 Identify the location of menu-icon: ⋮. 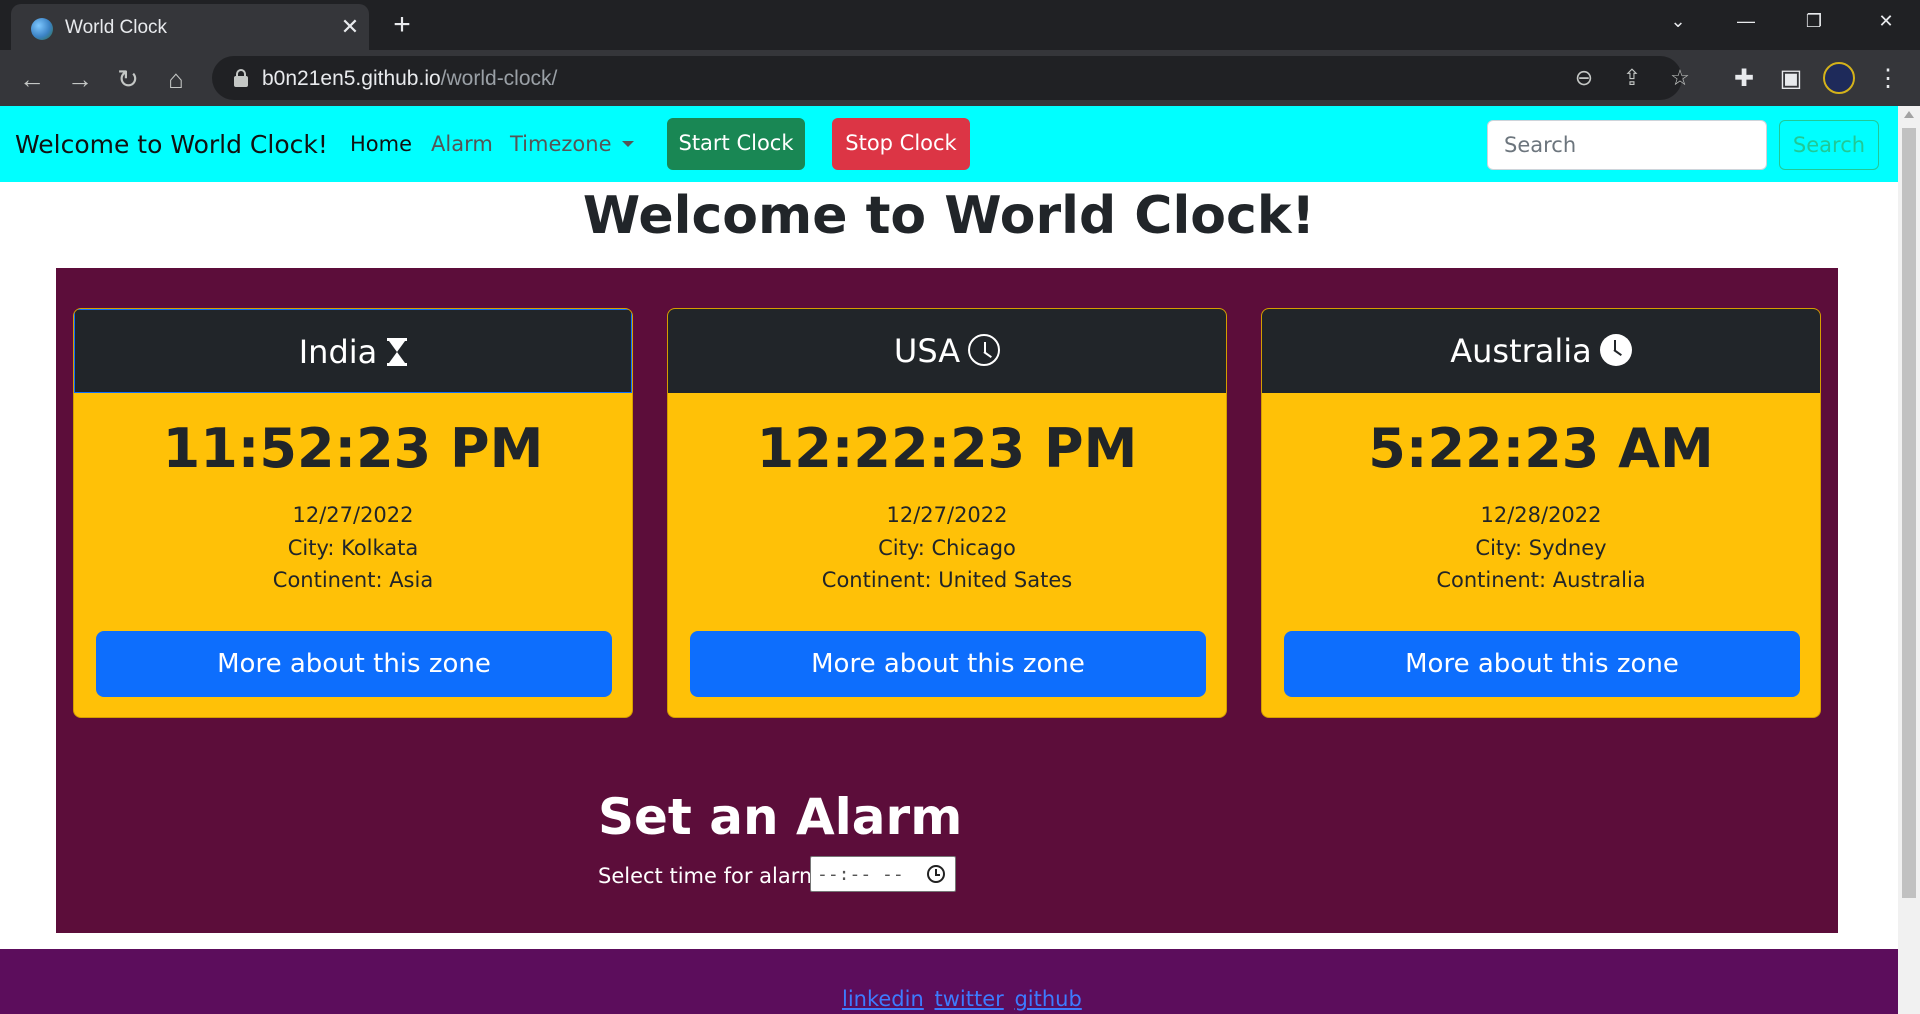
(1888, 79).